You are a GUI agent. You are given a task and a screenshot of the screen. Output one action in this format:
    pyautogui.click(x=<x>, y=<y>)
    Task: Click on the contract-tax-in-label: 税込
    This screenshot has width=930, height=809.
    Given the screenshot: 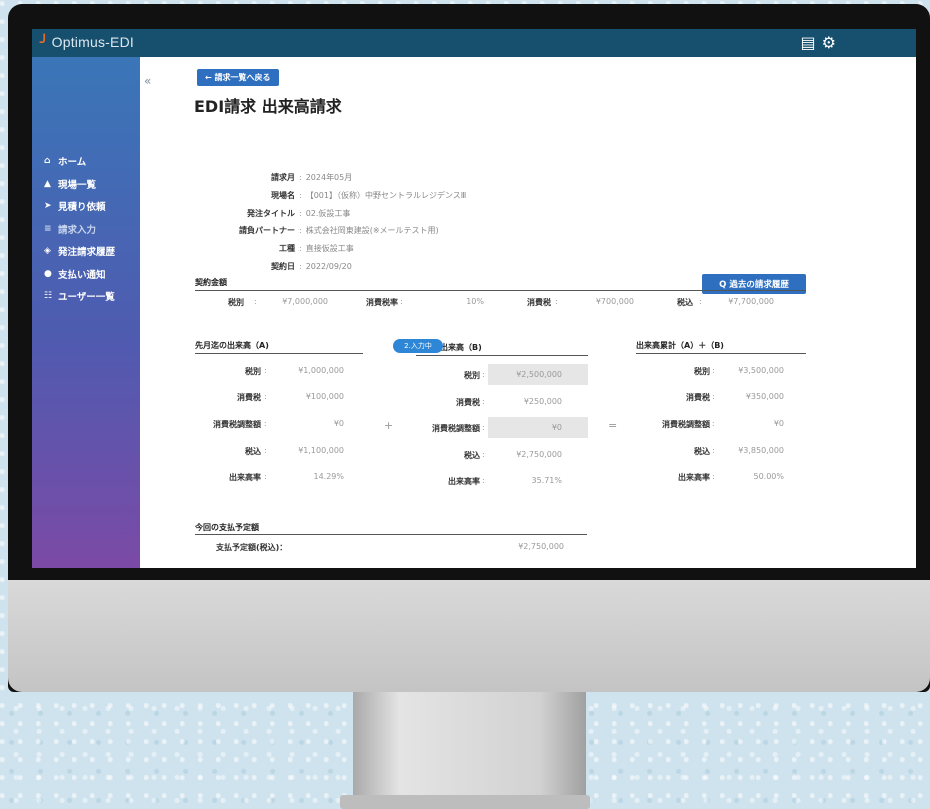 What is the action you would take?
    pyautogui.click(x=685, y=302)
    